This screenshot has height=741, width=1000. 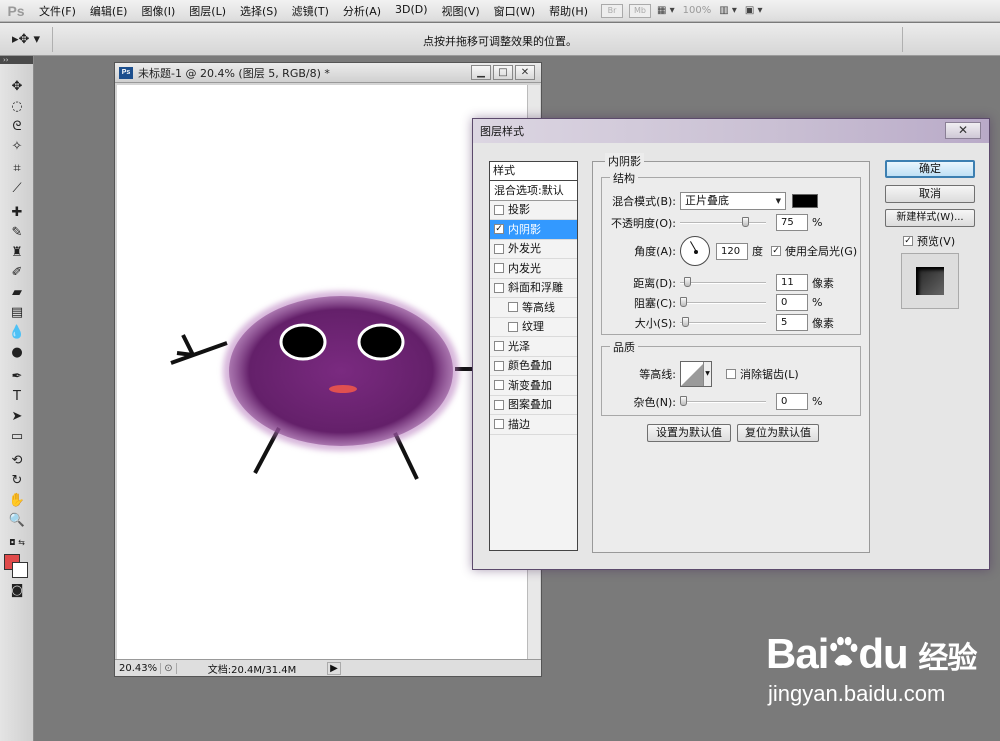 What do you see at coordinates (17, 273) in the screenshot?
I see `history-brush-tool-icon: ✐` at bounding box center [17, 273].